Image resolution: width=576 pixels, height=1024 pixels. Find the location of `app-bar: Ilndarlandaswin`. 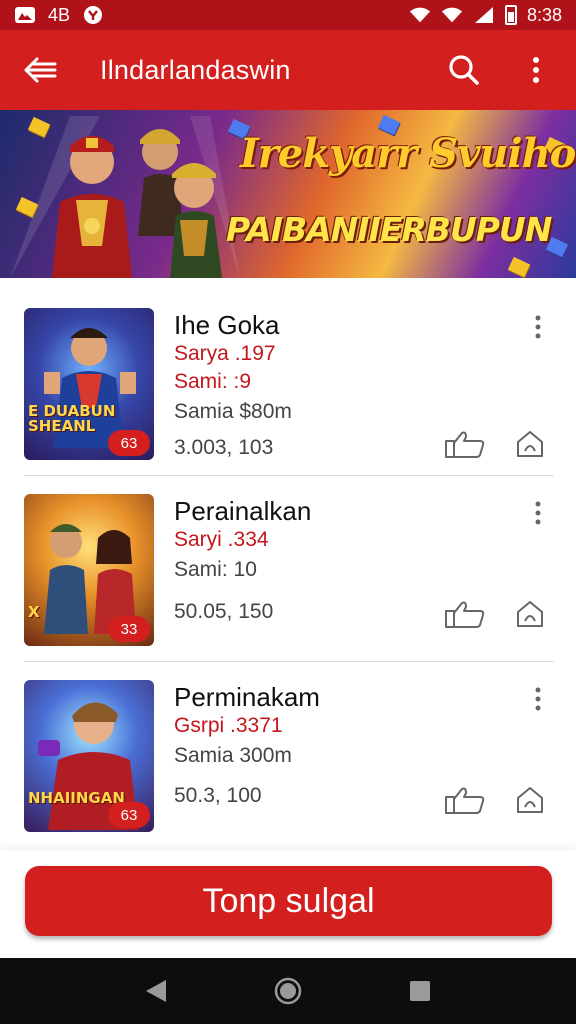

app-bar: Ilndarlandaswin is located at coordinates (288, 70).